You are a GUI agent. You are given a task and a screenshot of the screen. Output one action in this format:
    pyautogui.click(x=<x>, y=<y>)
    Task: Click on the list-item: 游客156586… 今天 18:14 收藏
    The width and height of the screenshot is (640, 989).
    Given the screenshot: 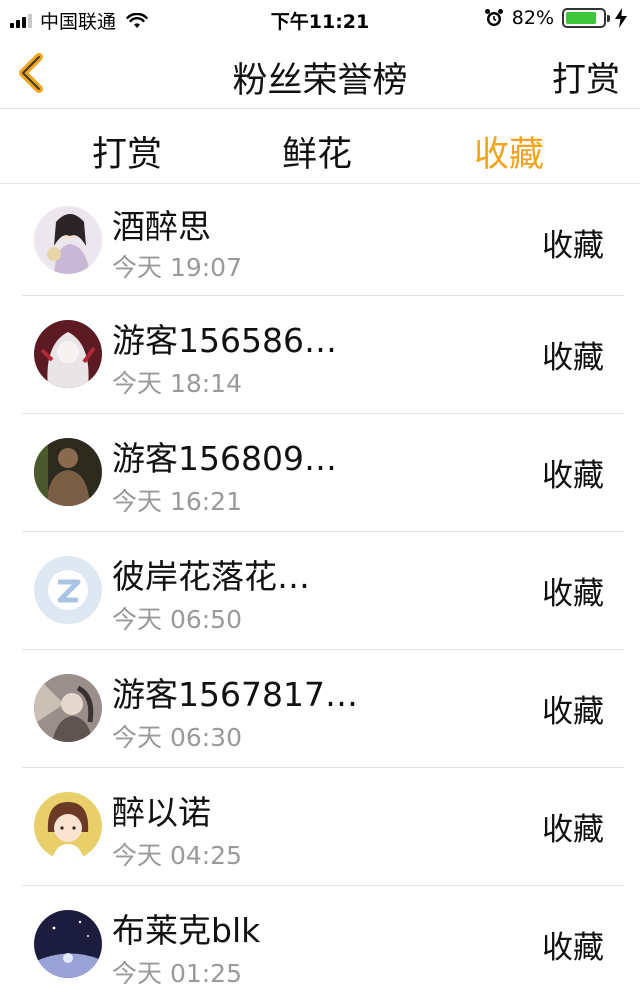 What is the action you would take?
    pyautogui.click(x=323, y=355)
    